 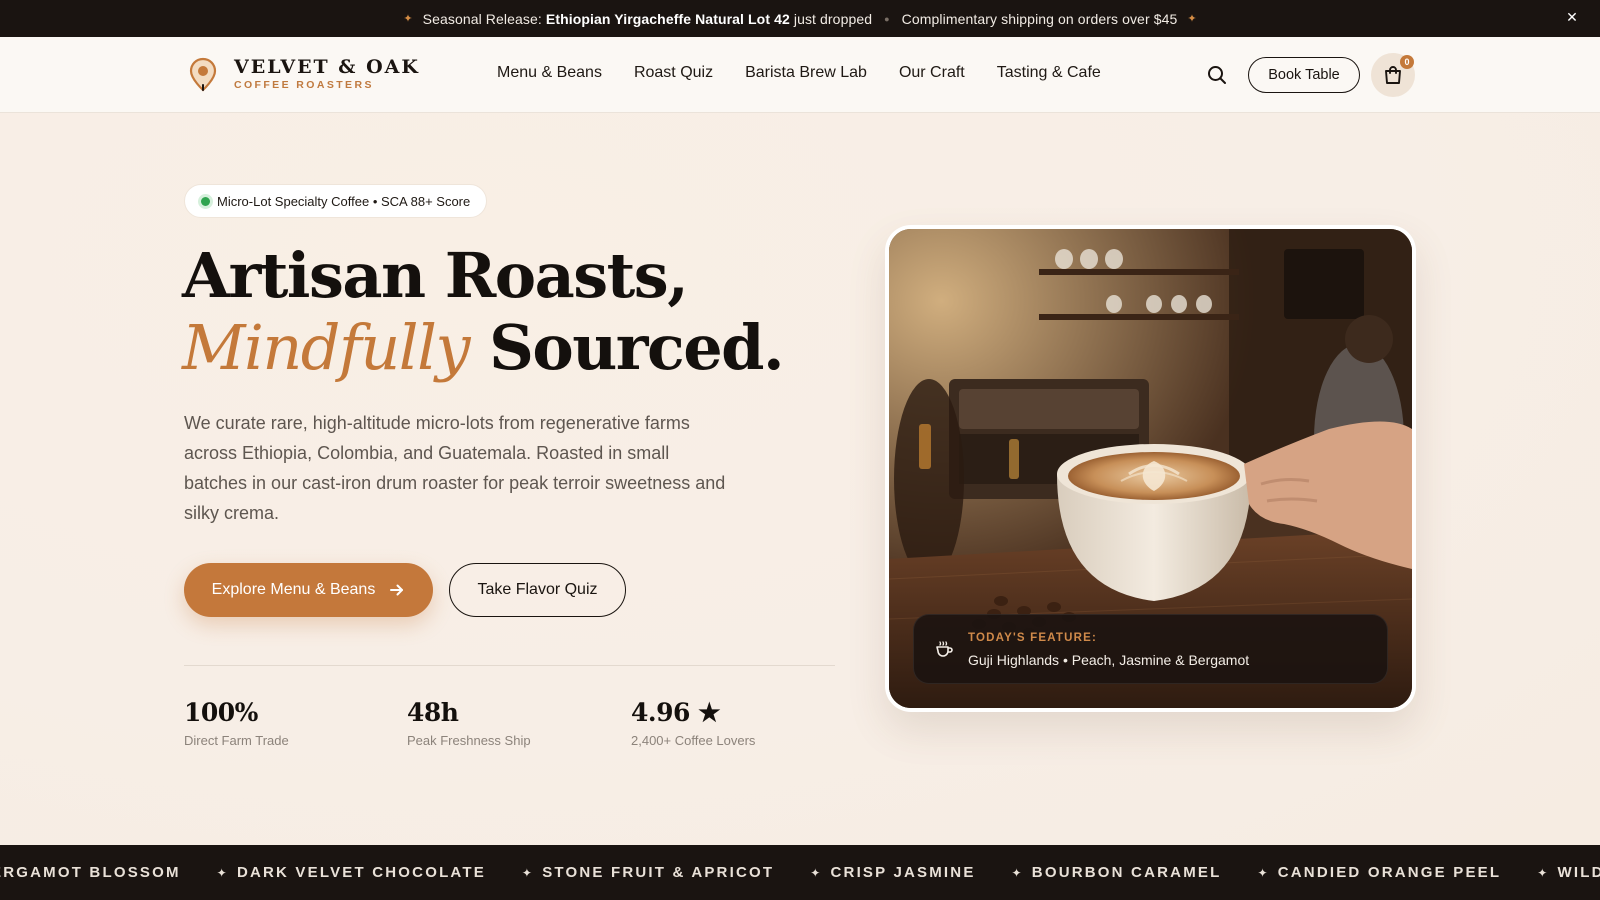 I want to click on hero-title: Artisan Roasts, Mindfully Sourced., so click(x=483, y=311).